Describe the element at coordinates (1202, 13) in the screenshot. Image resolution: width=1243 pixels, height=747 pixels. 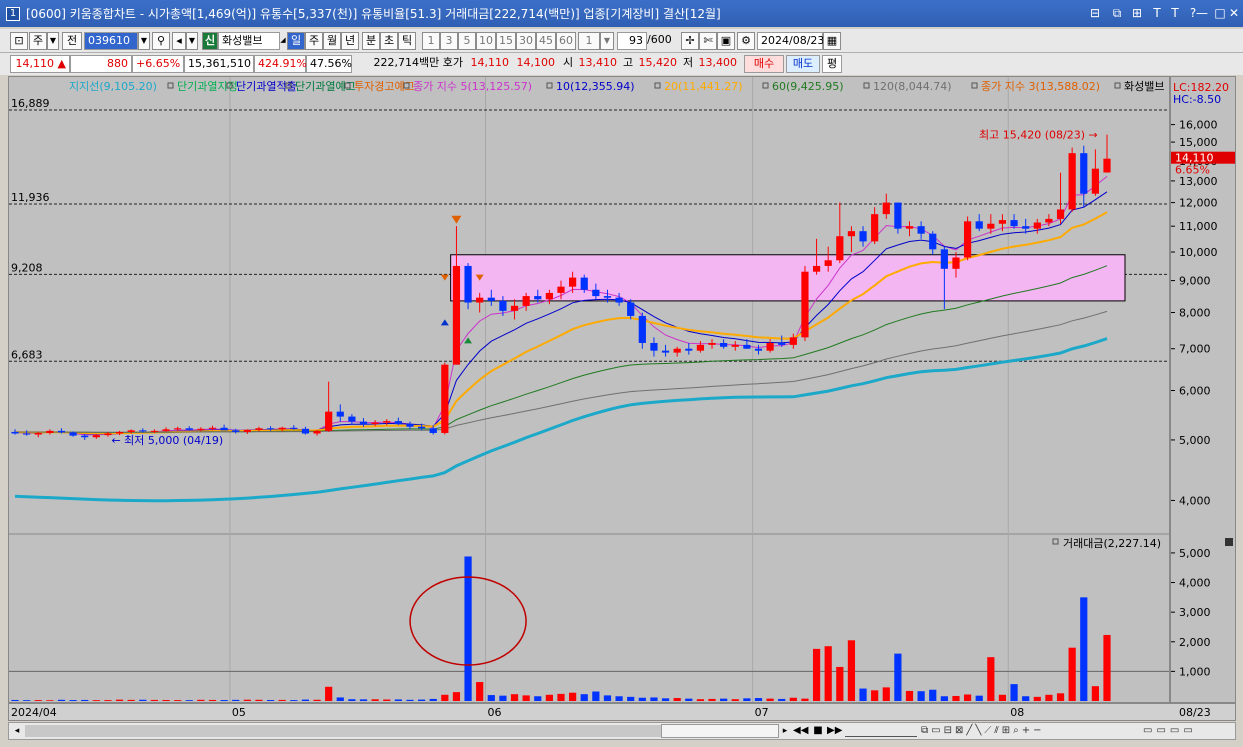
I see `minimize-icon: —` at that location.